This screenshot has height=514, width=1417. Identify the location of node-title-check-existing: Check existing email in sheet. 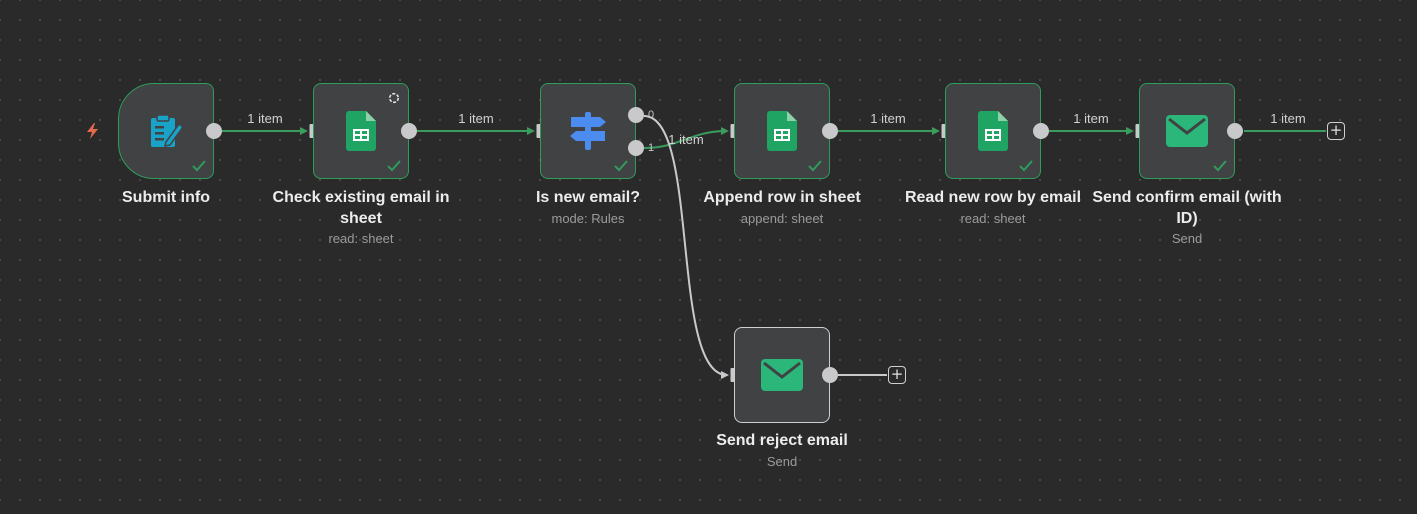
(361, 208).